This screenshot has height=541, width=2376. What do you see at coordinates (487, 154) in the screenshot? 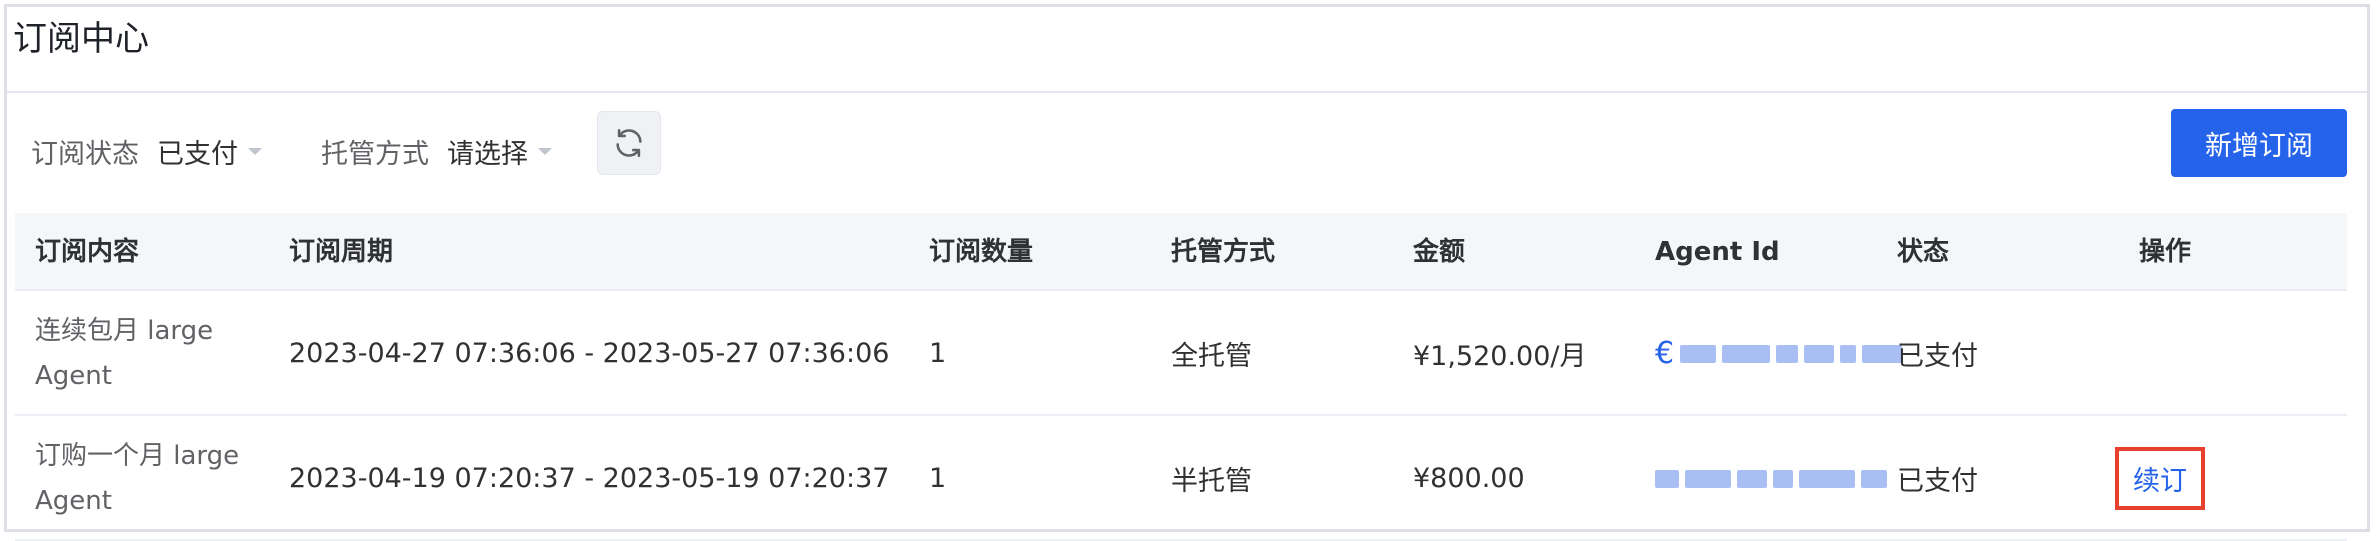
I see `hosting-select-value: 请选择` at bounding box center [487, 154].